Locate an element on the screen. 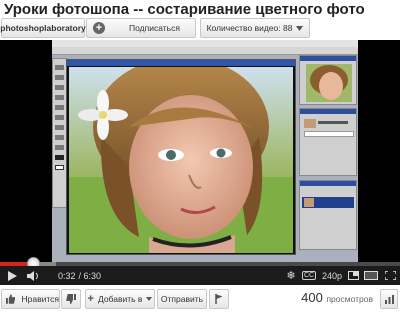 This screenshot has height=312, width=400. channel-name-button: photoshoplaboratory is located at coordinates (43, 28).